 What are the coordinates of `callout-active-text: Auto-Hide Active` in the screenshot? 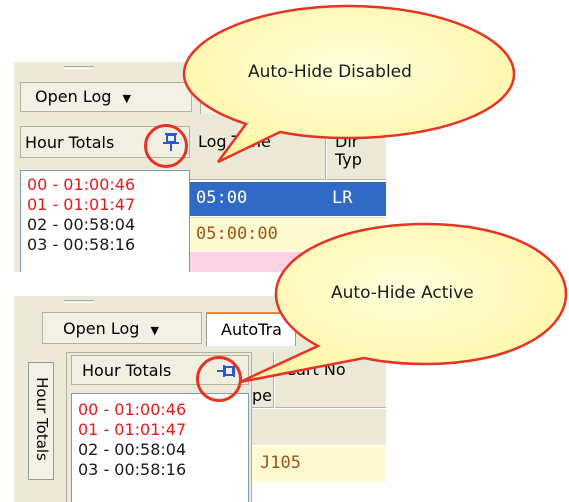 It's located at (402, 293).